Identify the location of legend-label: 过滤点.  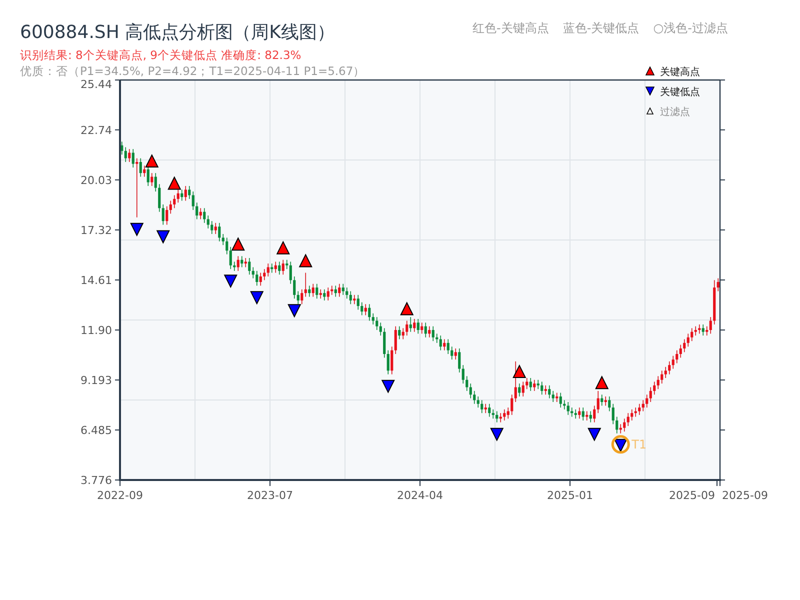
(675, 112).